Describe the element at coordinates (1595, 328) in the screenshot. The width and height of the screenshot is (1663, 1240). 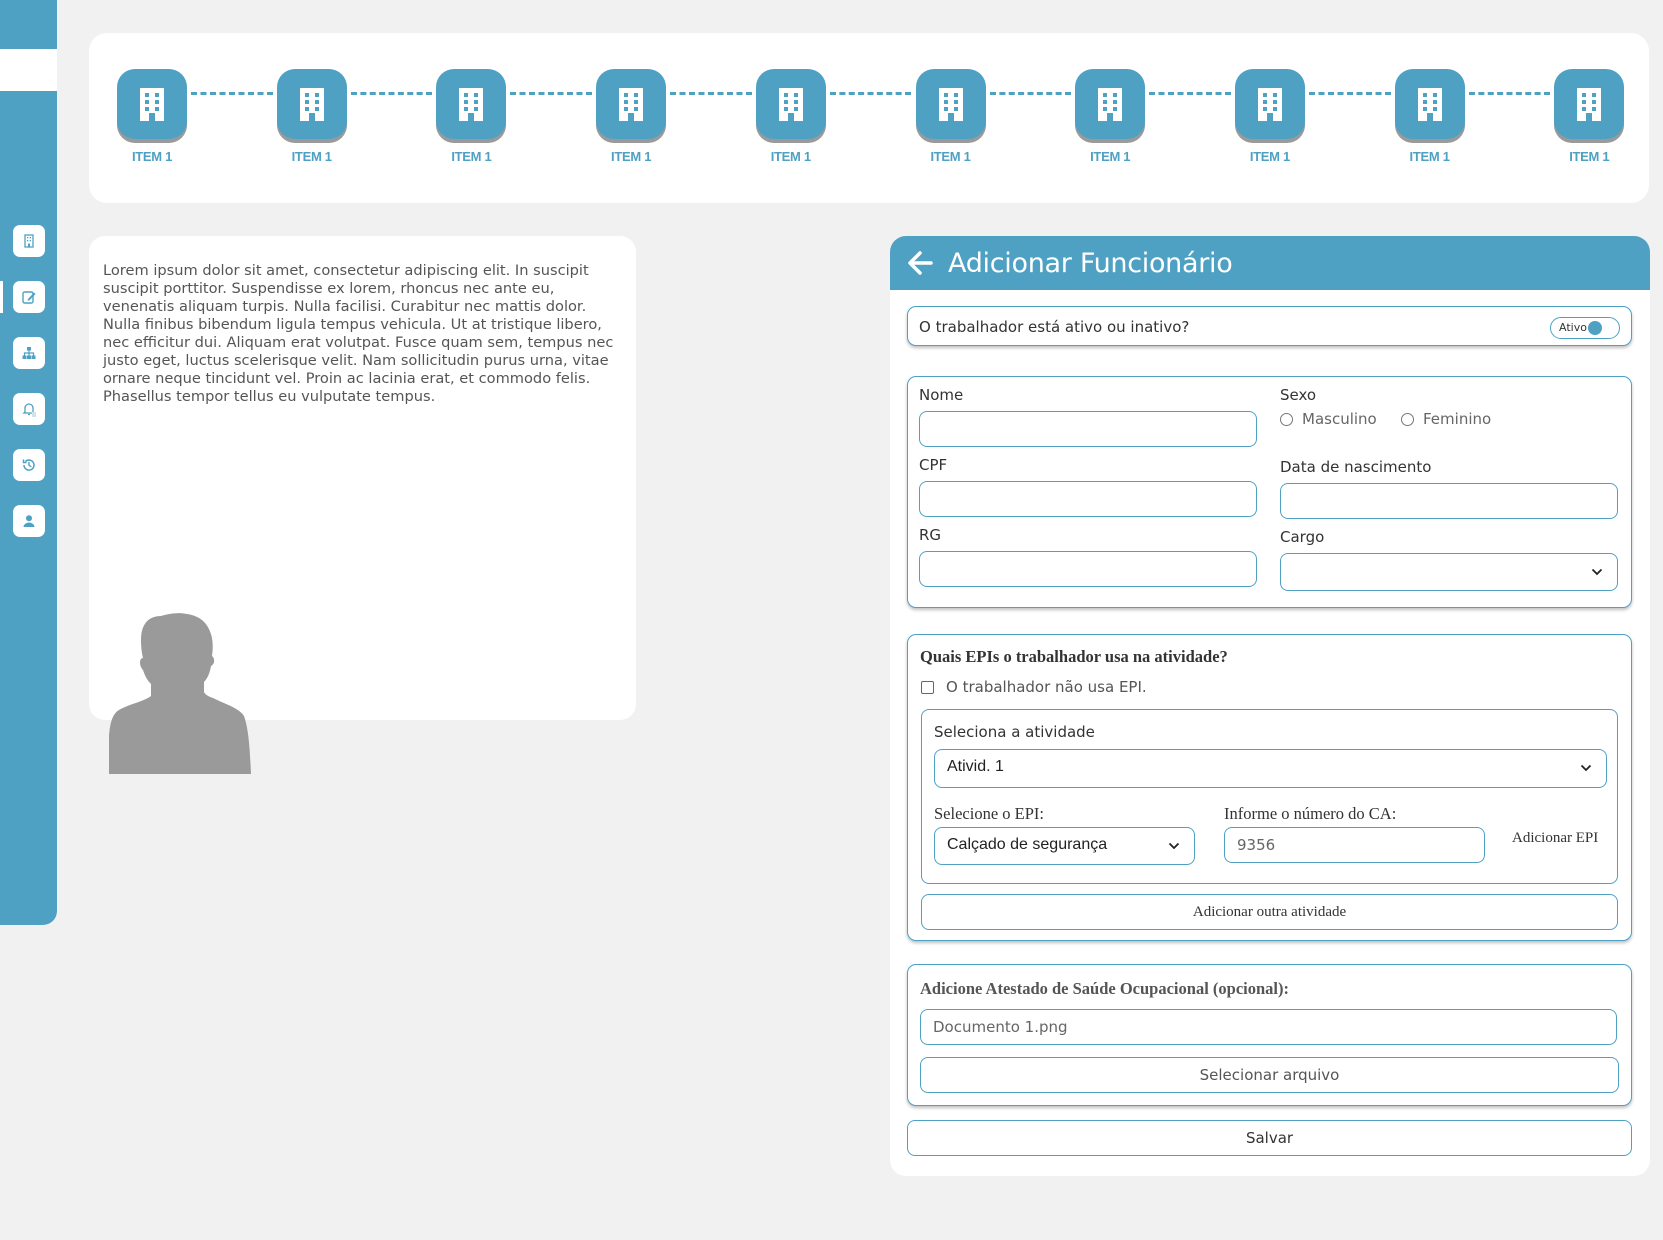
I see `toggle-knob` at that location.